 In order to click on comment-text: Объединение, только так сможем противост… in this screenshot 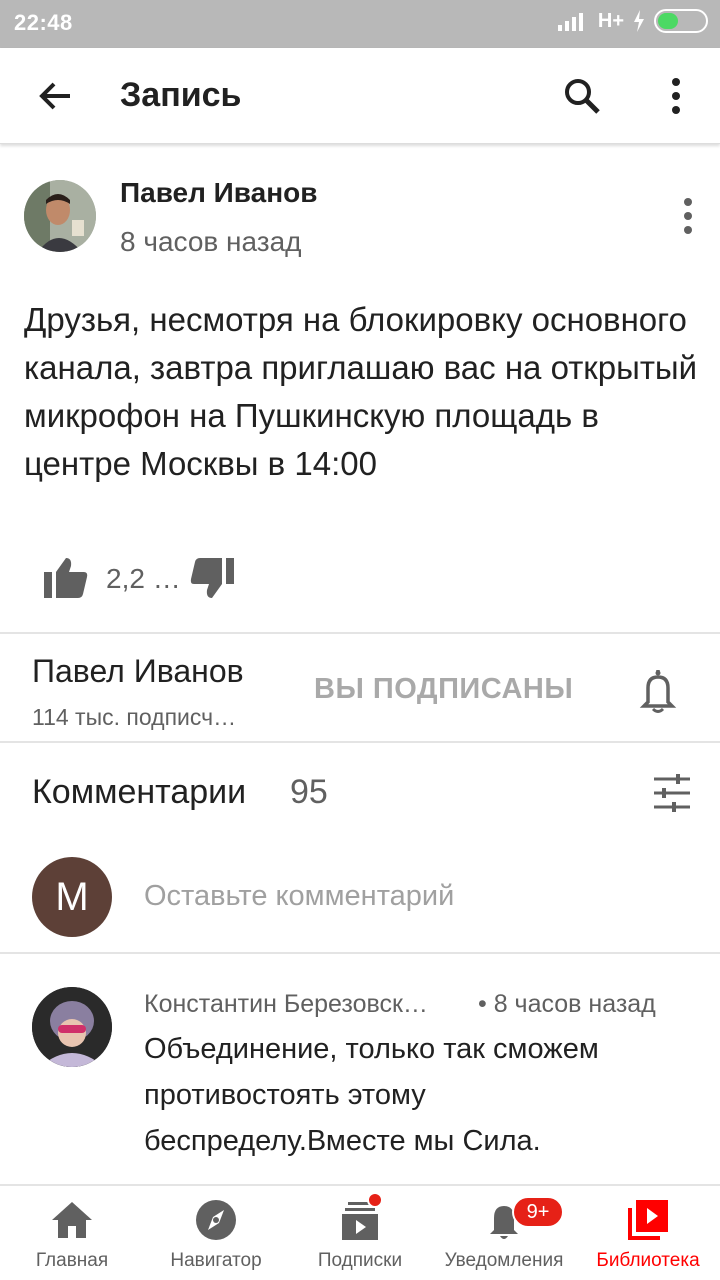, I will do `click(371, 1095)`.